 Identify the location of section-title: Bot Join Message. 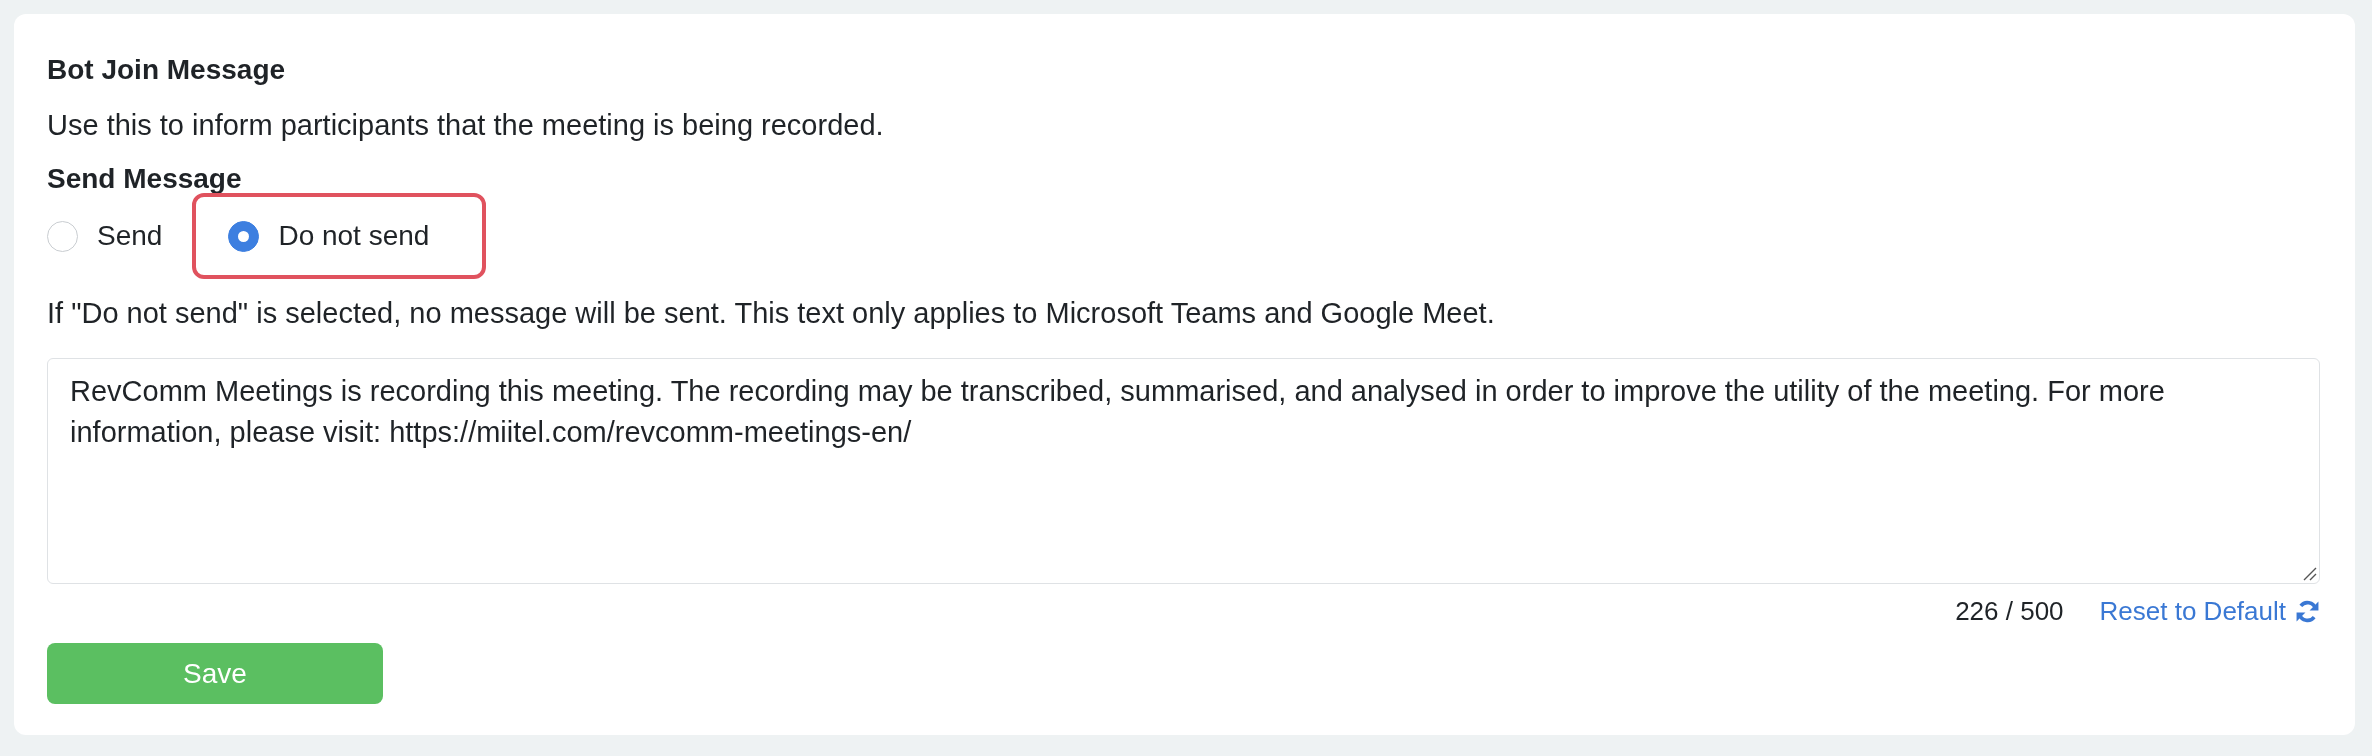
(167, 70).